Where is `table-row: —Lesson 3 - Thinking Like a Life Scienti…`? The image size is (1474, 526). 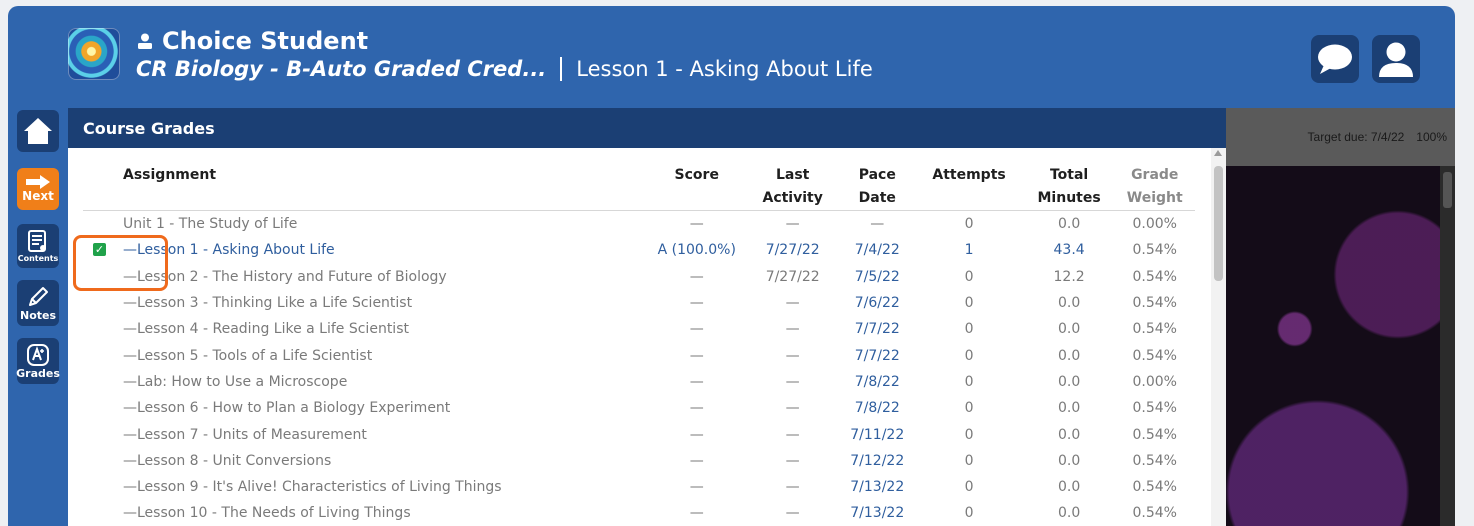 table-row: —Lesson 3 - Thinking Like a Life Scienti… is located at coordinates (639, 303).